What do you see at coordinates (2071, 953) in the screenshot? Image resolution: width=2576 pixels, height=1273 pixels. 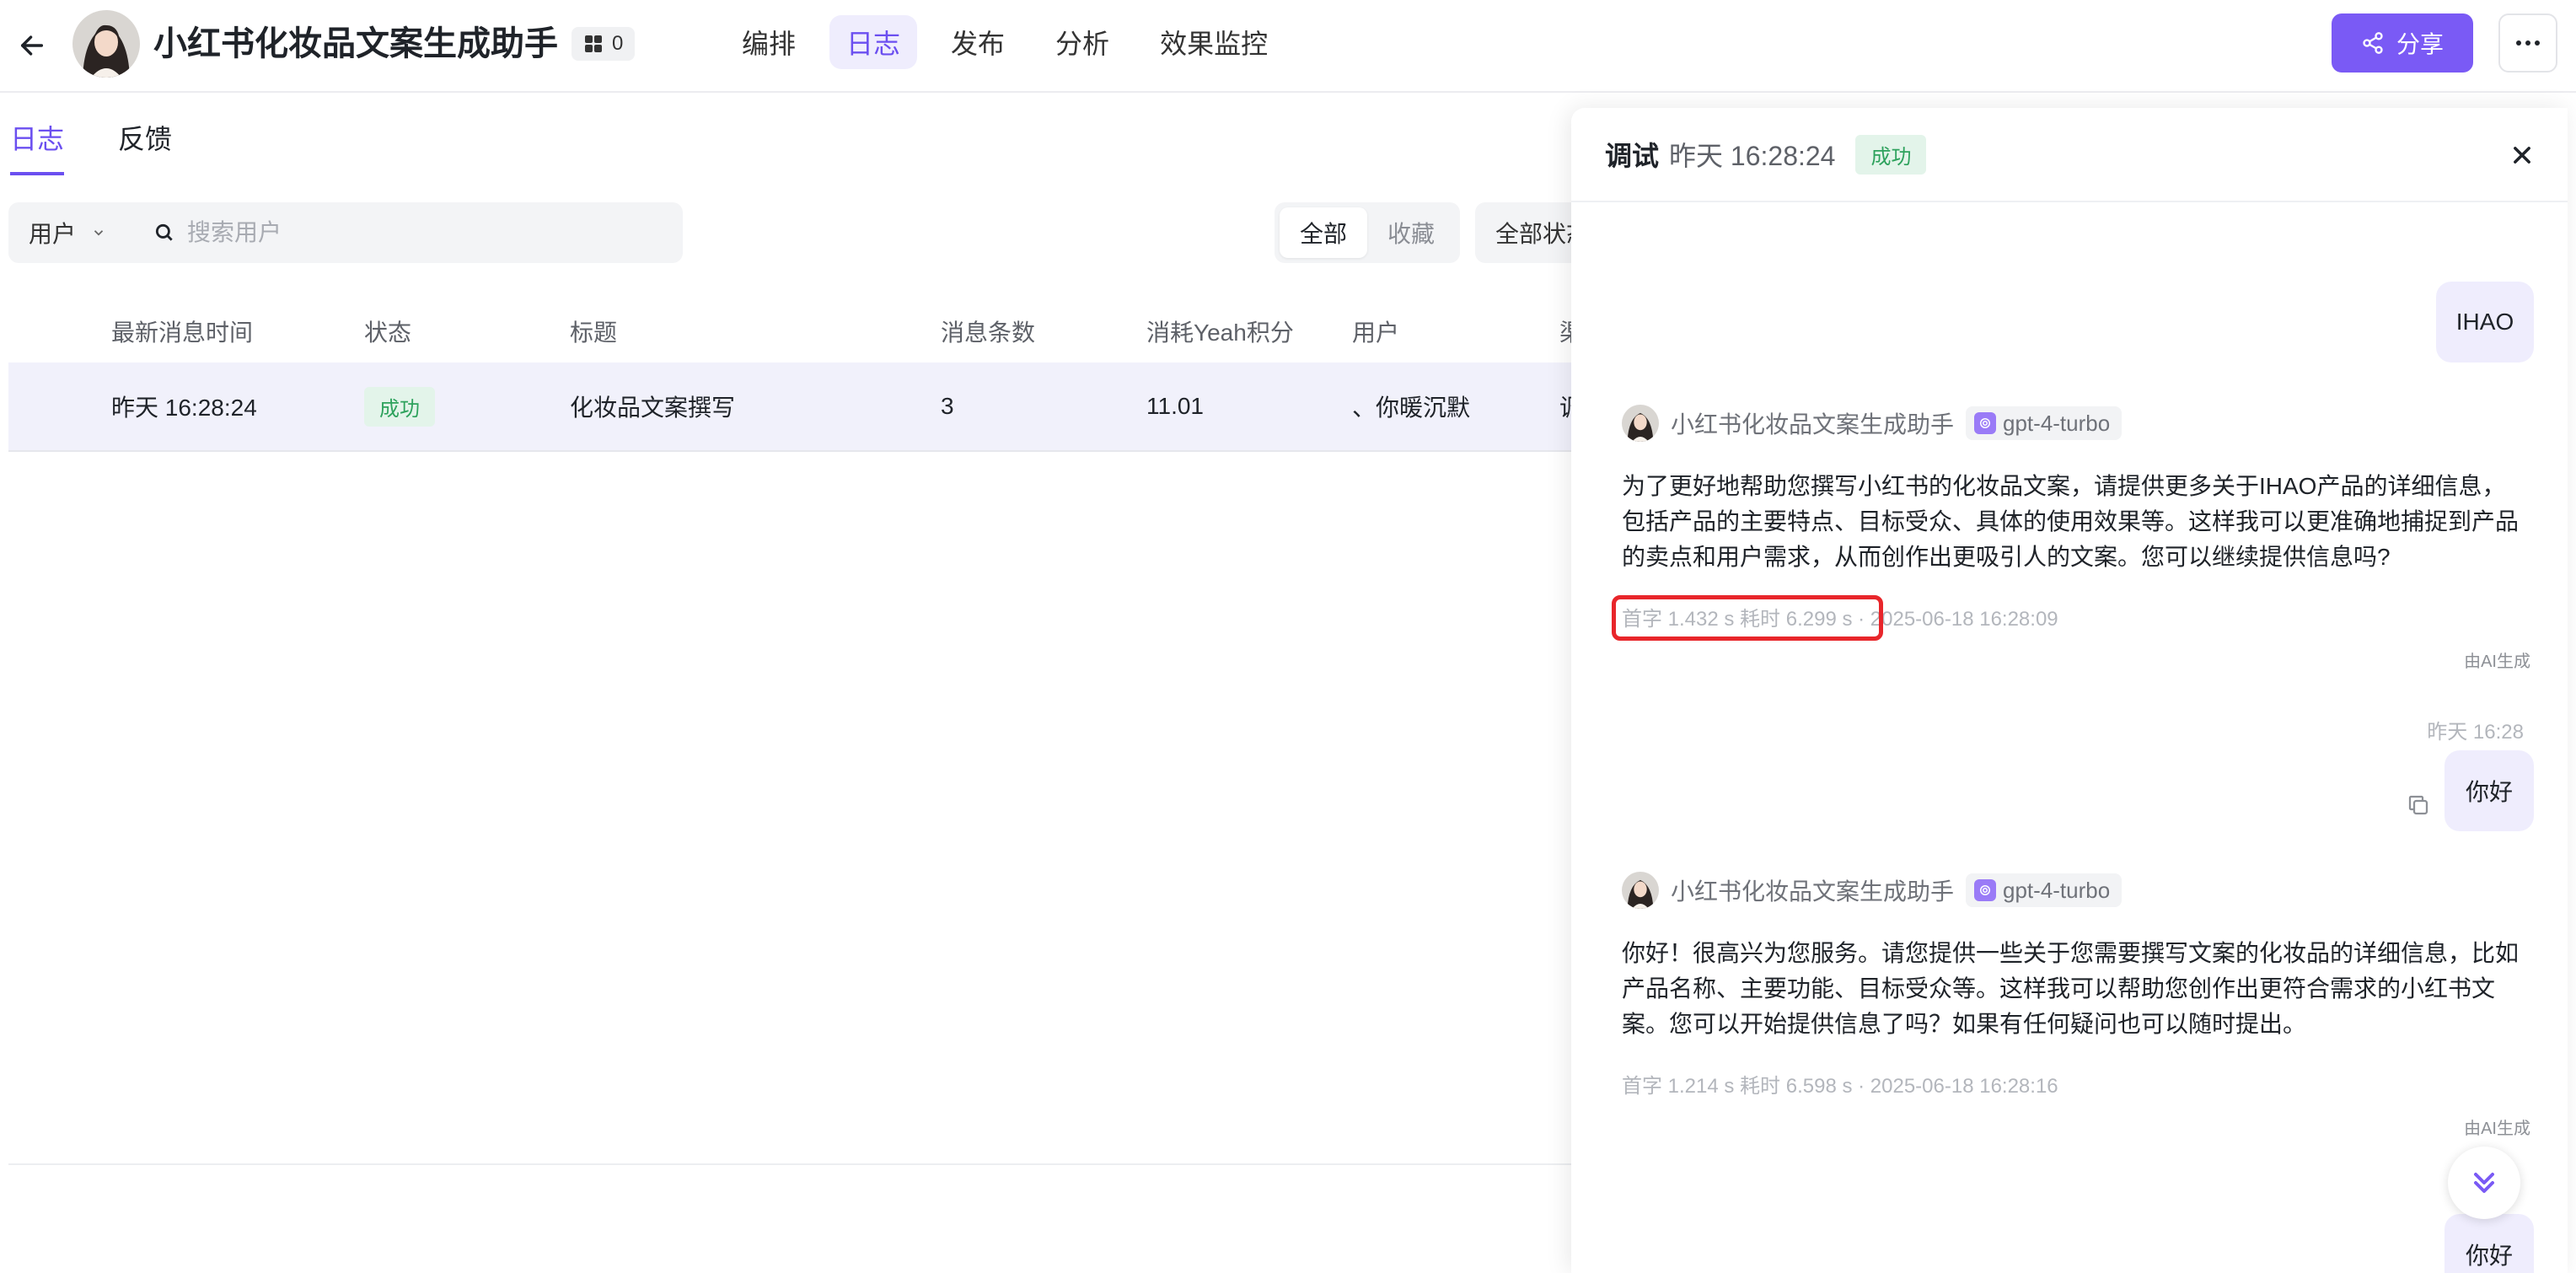 I see `bot-text-line: 你好！很高兴为您服务。请您提供一些关于您需要撰写文案的化妆品的详细信息，比如` at bounding box center [2071, 953].